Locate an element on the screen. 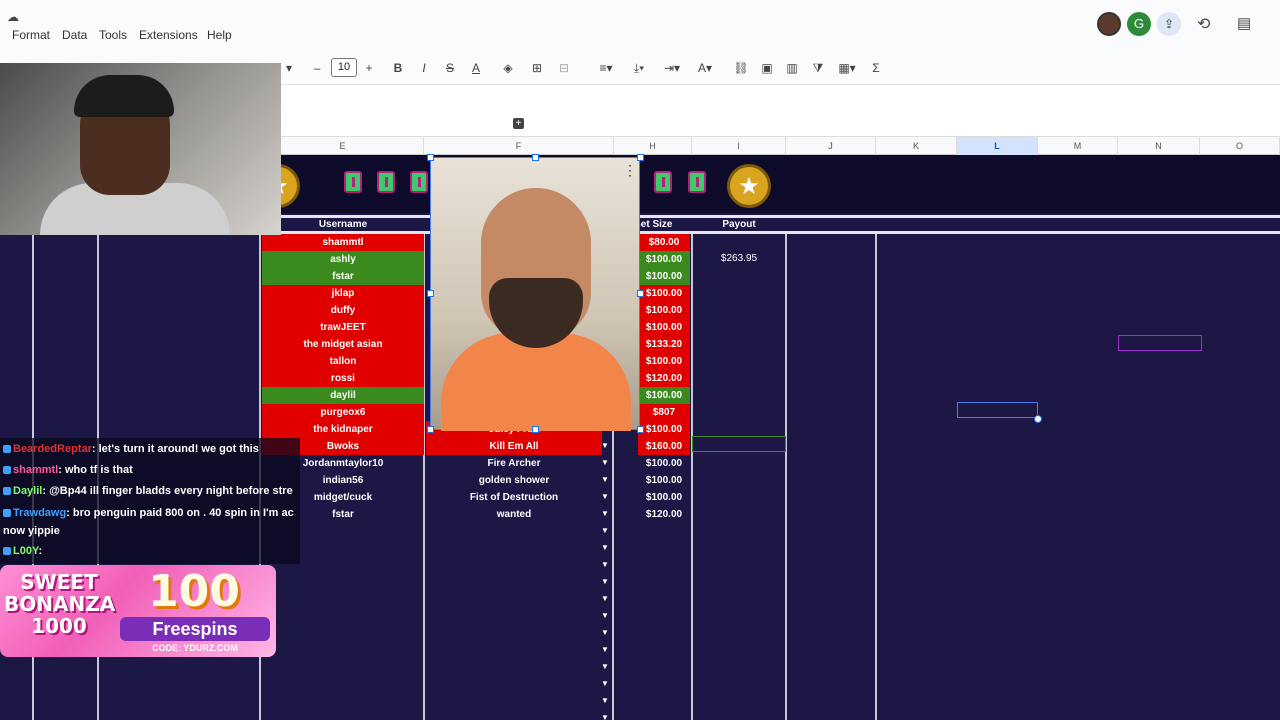 This screenshot has height=720, width=1280. table-row: midget/cuck Fist of Destruction $100.00 is located at coordinates (476, 497).